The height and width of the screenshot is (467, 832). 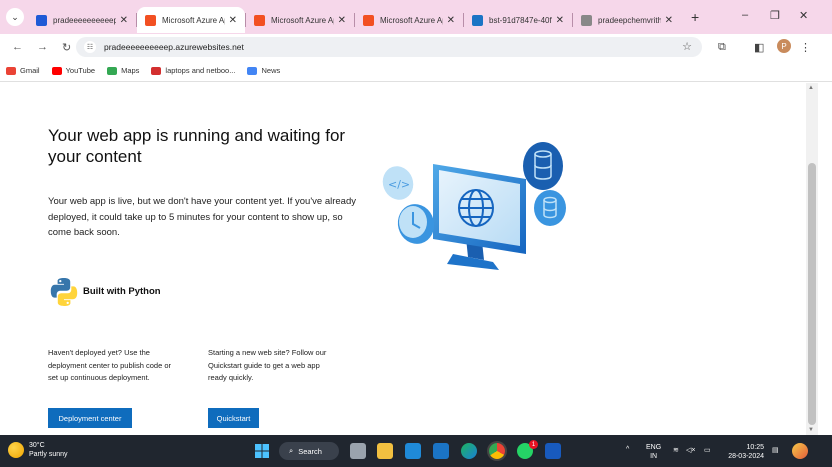 I want to click on tab-title: bst-91d7847e-40f, so click(x=520, y=20).